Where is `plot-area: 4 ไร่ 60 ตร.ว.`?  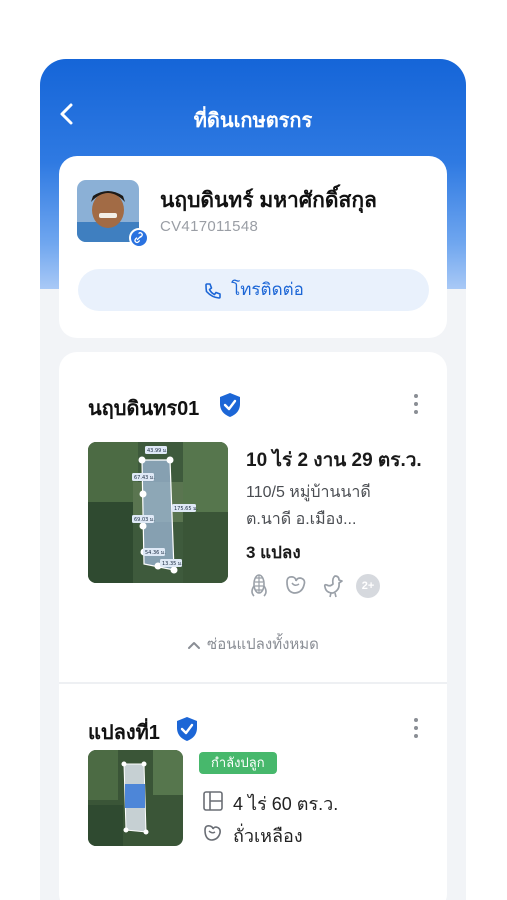 plot-area: 4 ไร่ 60 ตร.ว. is located at coordinates (286, 804).